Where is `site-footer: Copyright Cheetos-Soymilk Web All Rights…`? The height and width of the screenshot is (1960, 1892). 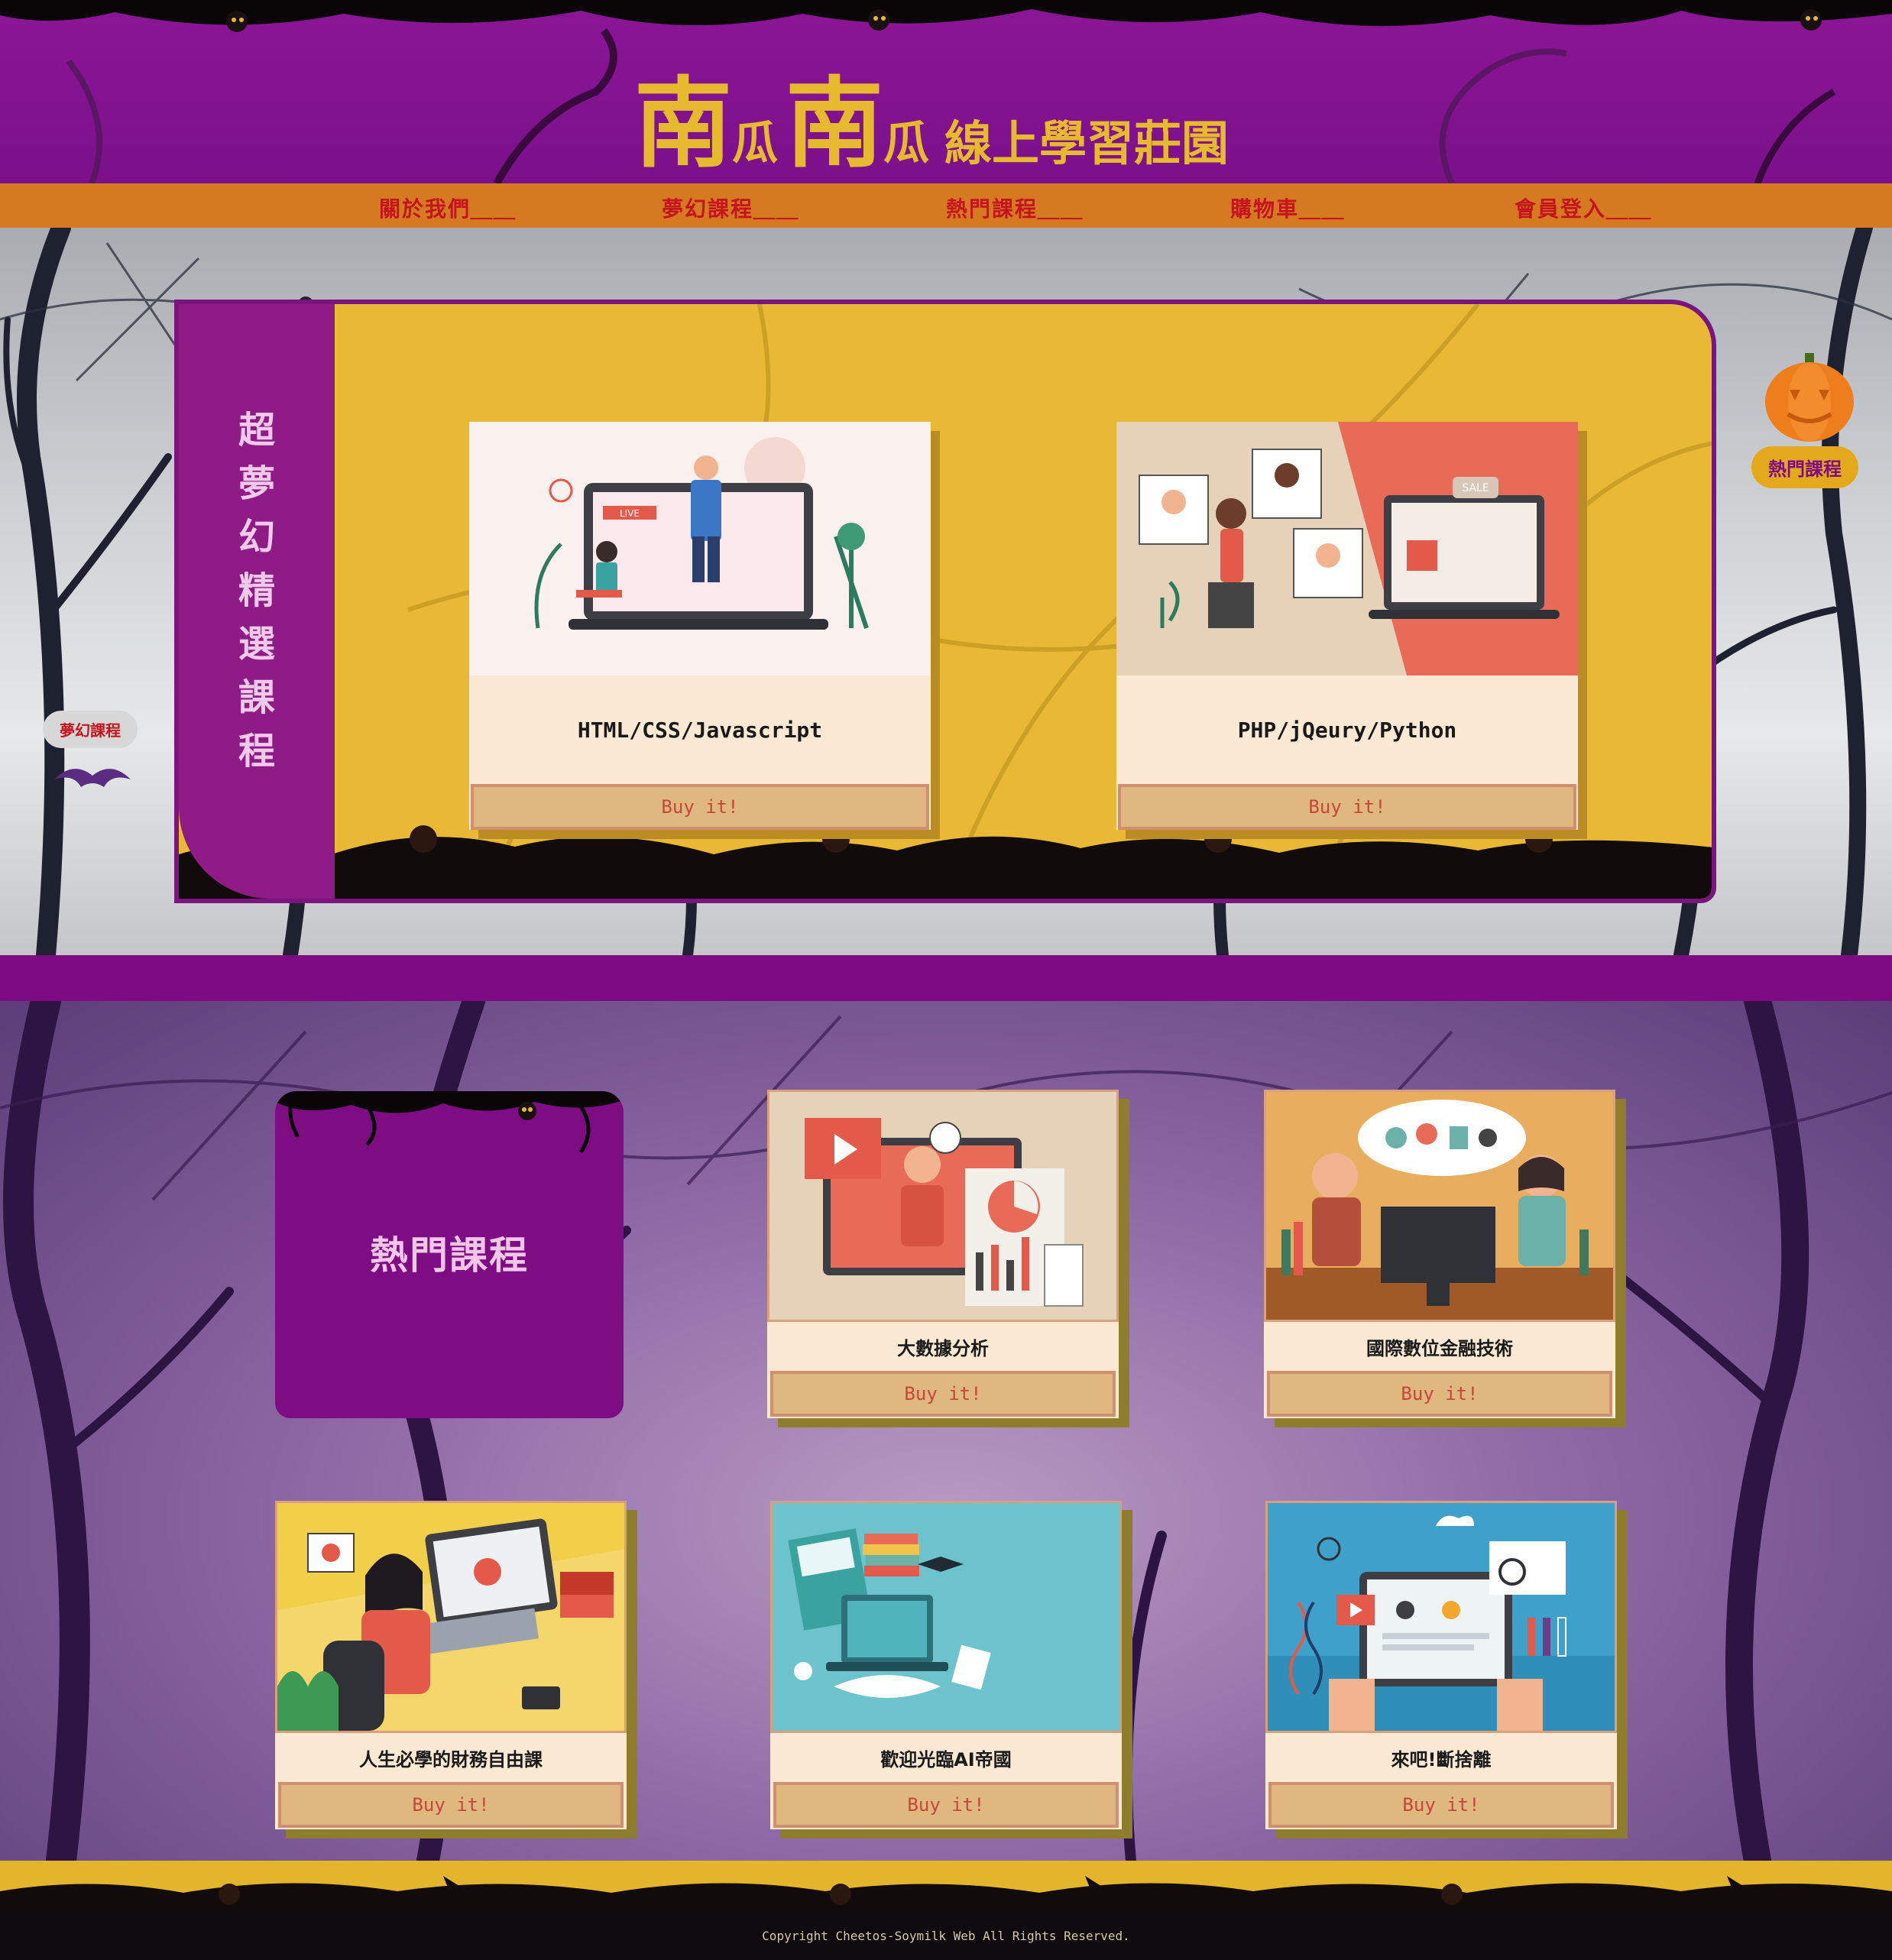
site-footer: Copyright Cheetos-Soymilk Web All Rights… is located at coordinates (946, 1935).